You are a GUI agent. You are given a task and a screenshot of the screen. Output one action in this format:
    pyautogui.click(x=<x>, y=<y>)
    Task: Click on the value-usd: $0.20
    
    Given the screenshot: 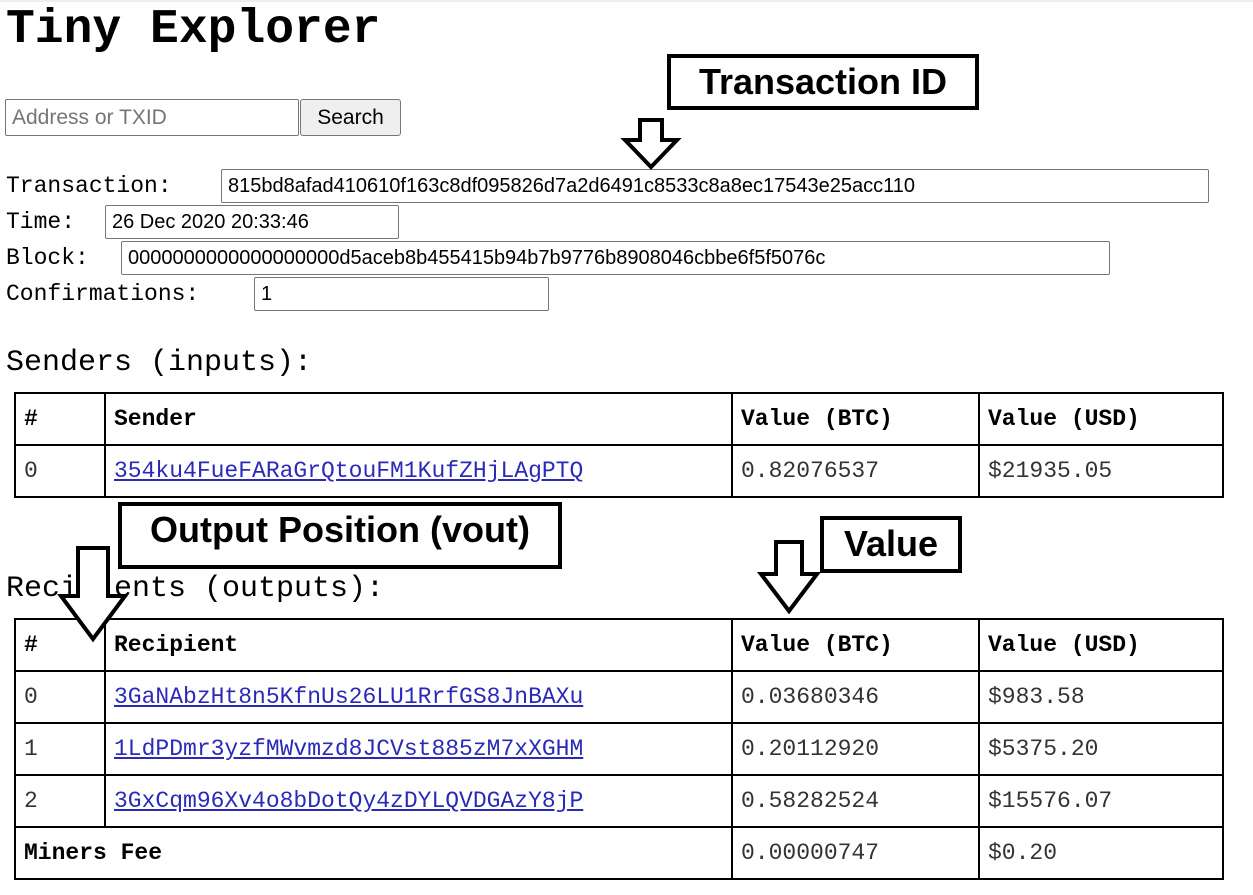 What is the action you would take?
    pyautogui.click(x=1101, y=853)
    